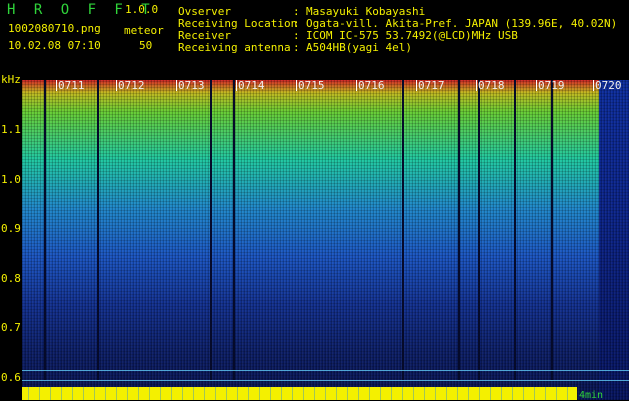 The height and width of the screenshot is (401, 629). Describe the element at coordinates (614, 240) in the screenshot. I see `spectrogram-current-minute` at that location.